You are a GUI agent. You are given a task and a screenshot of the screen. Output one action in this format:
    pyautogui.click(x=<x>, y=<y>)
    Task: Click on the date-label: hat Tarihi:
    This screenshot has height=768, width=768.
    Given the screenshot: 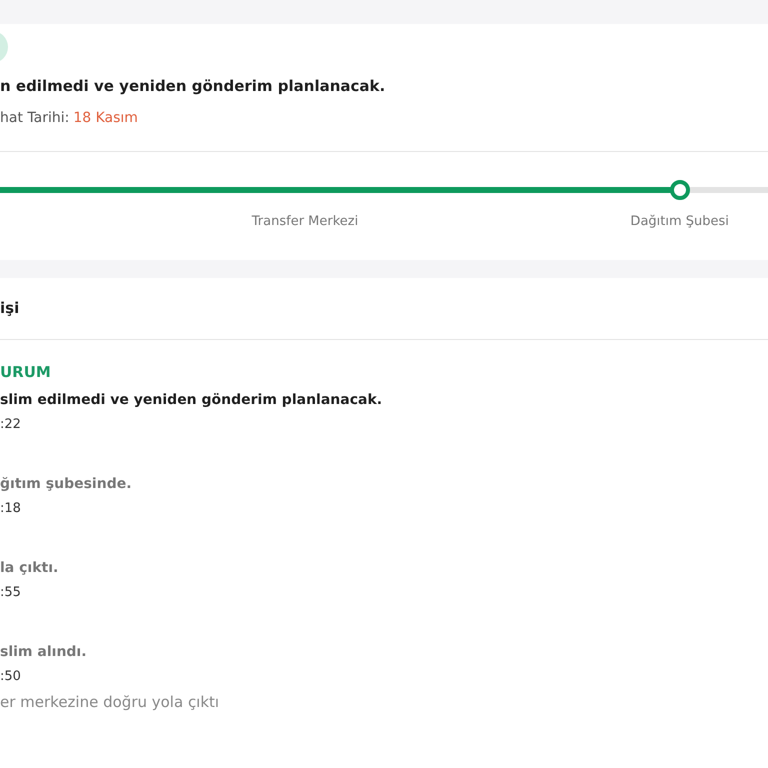 What is the action you would take?
    pyautogui.click(x=35, y=118)
    